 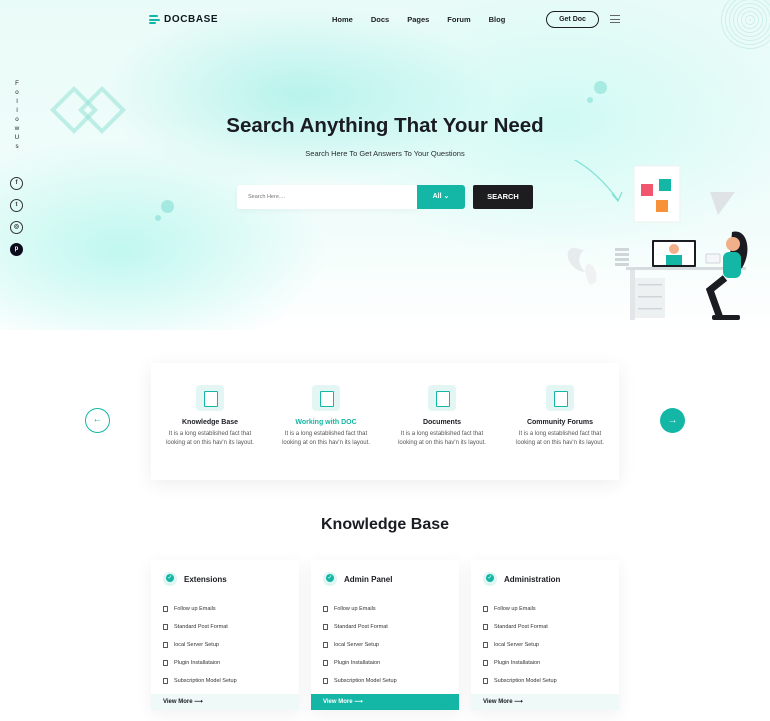 What do you see at coordinates (16, 249) in the screenshot?
I see `pinterest-icon: p` at bounding box center [16, 249].